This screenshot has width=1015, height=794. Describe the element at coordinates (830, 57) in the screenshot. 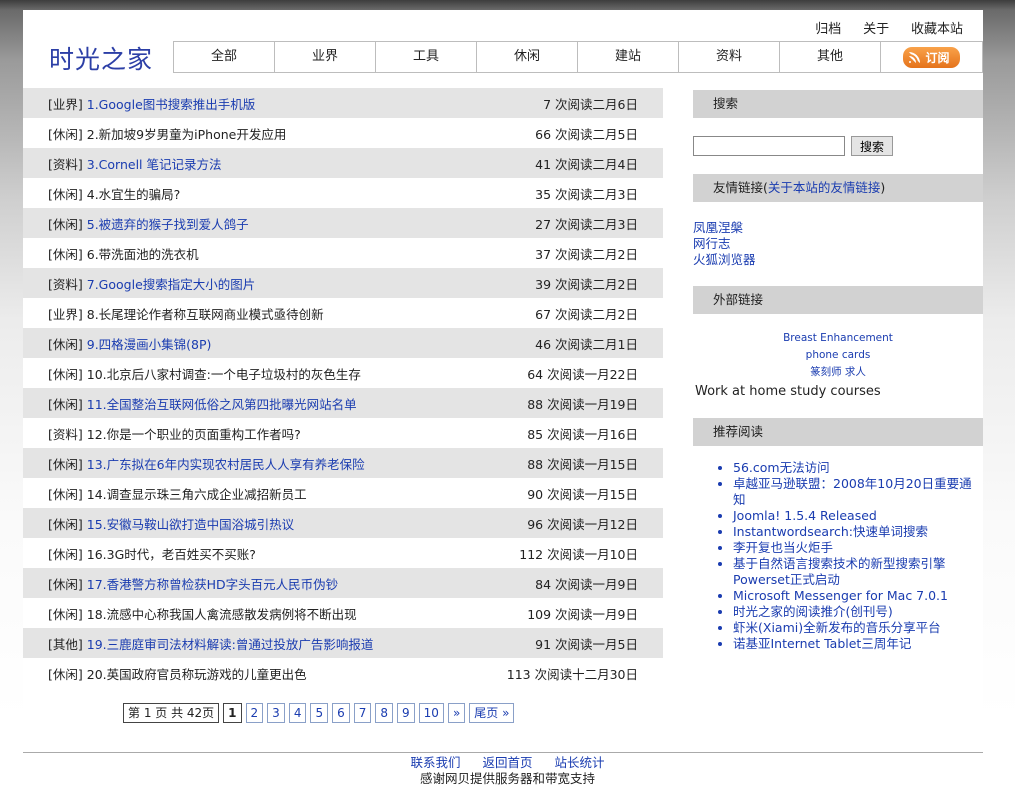

I see `nav-tab-other: 其他` at that location.